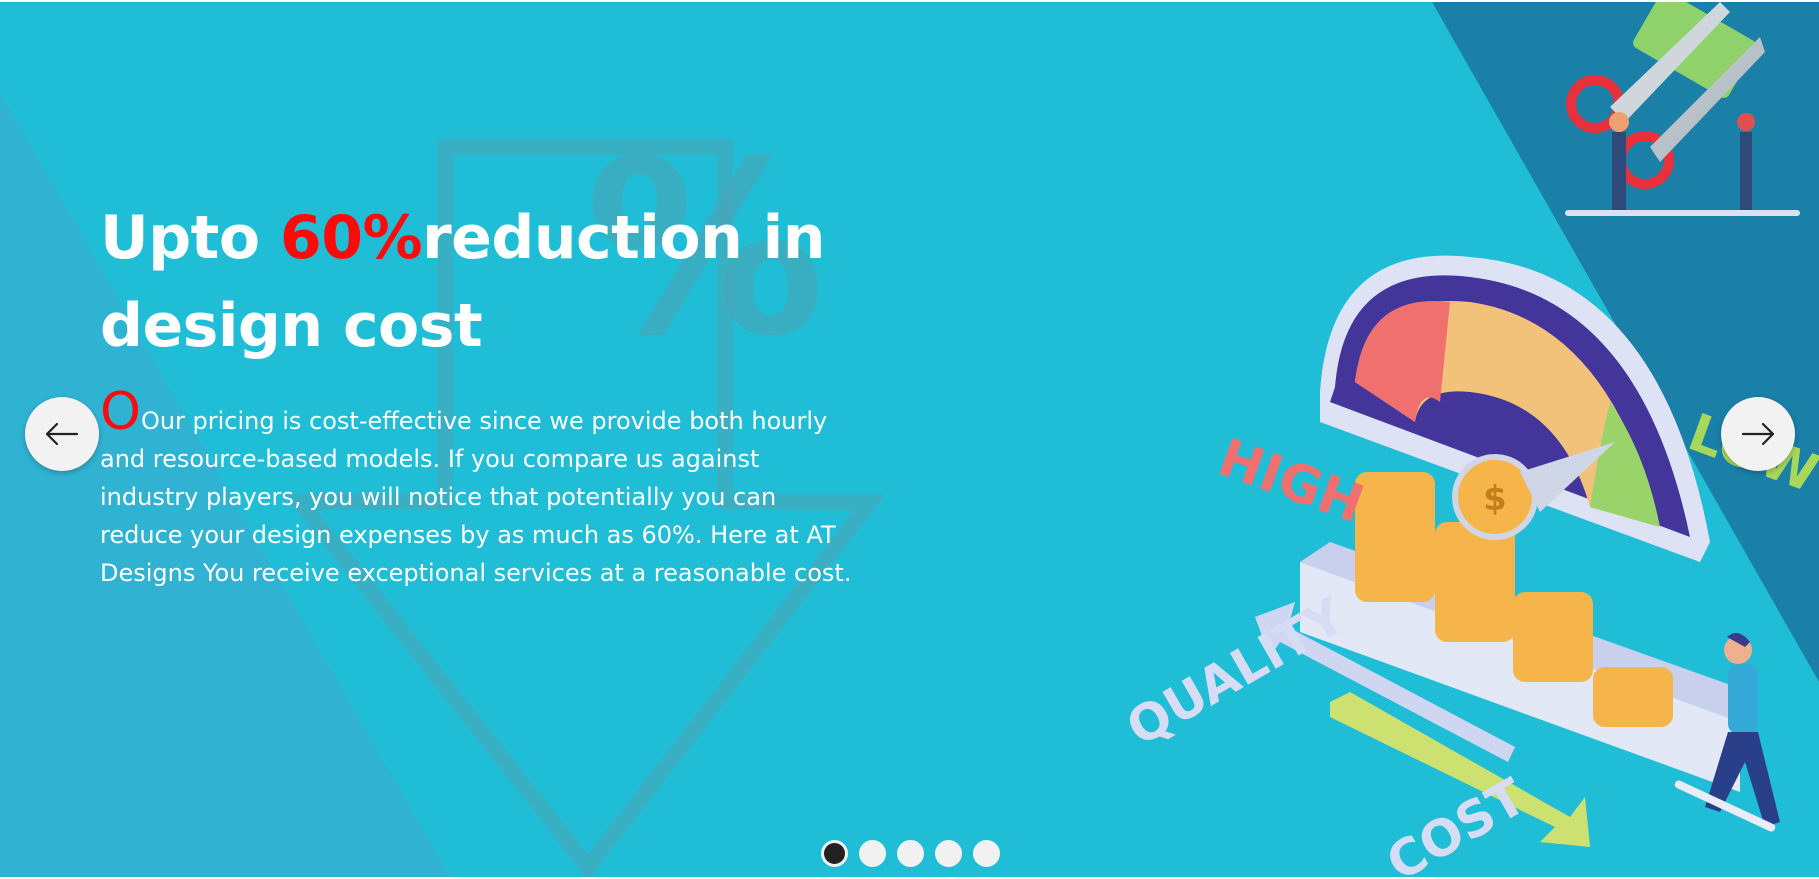 The height and width of the screenshot is (879, 1819). I want to click on scissors-money-icon, so click(1682, 109).